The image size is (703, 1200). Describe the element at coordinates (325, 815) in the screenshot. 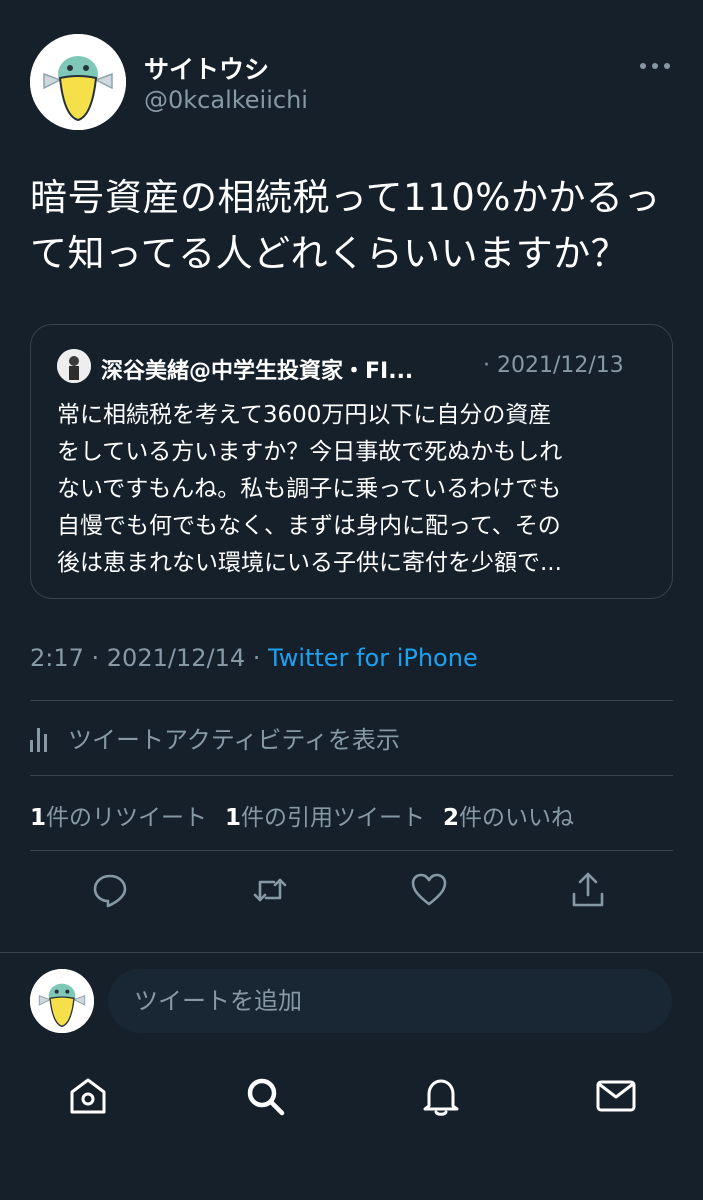

I see `quotes-stat: 1件の引用ツイート` at that location.